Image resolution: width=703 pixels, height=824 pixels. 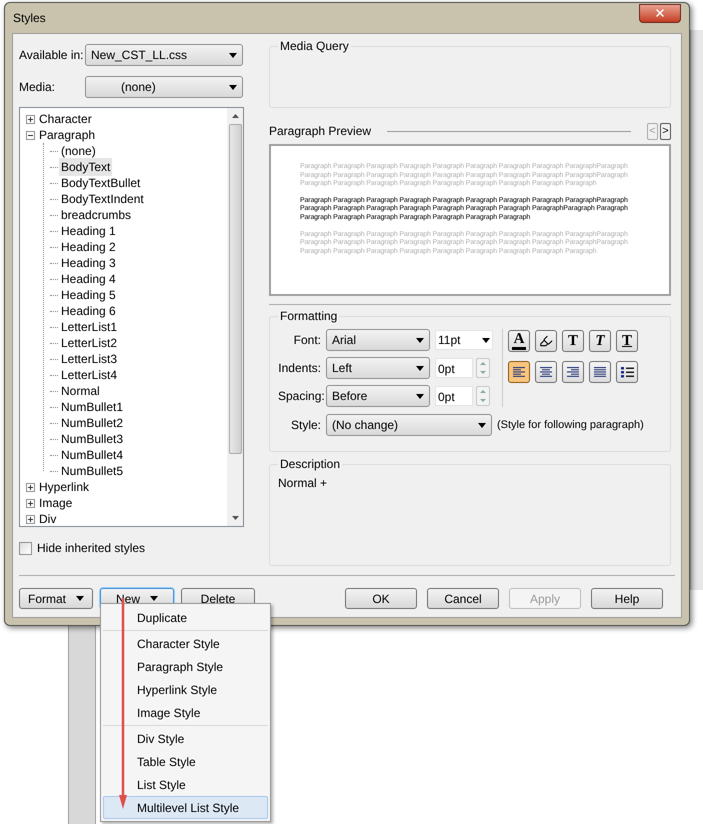 What do you see at coordinates (303, 483) in the screenshot?
I see `description-text: Normal +` at bounding box center [303, 483].